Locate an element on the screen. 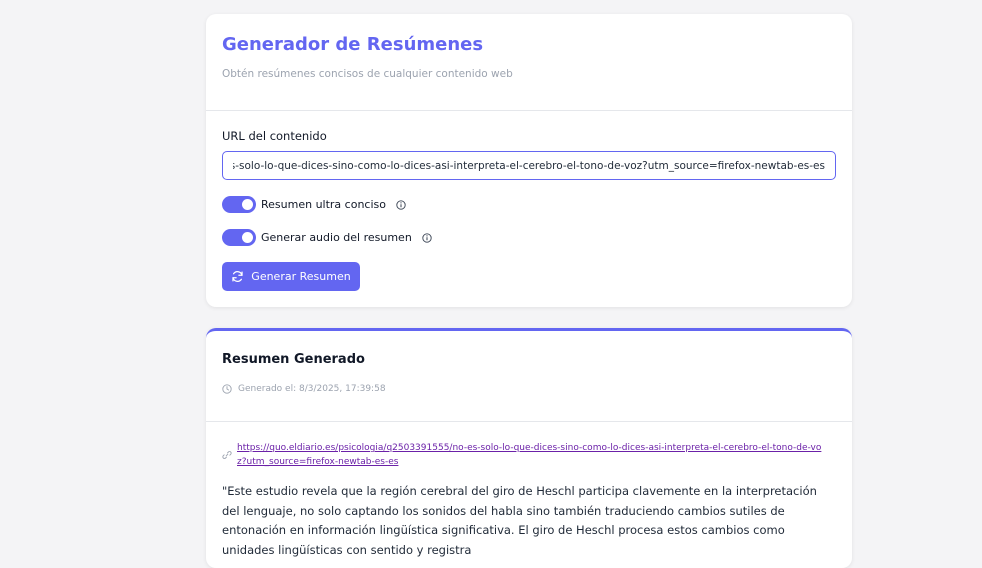 This screenshot has height=568, width=982. audio-toggle-label: Generar audio del resumen is located at coordinates (336, 237).